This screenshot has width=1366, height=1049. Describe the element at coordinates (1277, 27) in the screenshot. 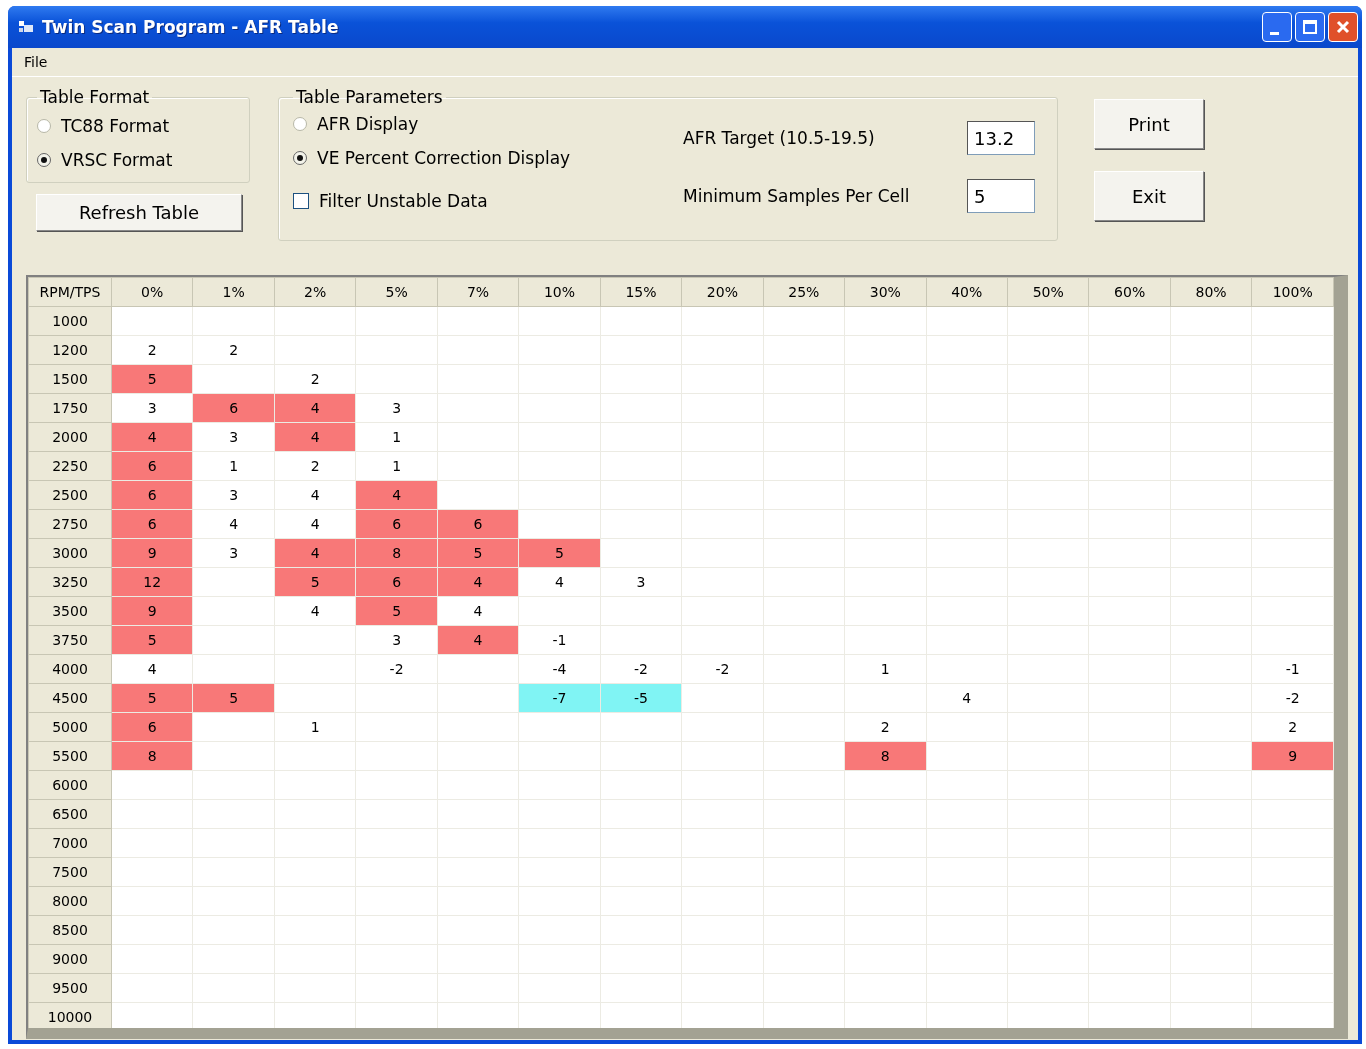

I see `minimize-button` at that location.